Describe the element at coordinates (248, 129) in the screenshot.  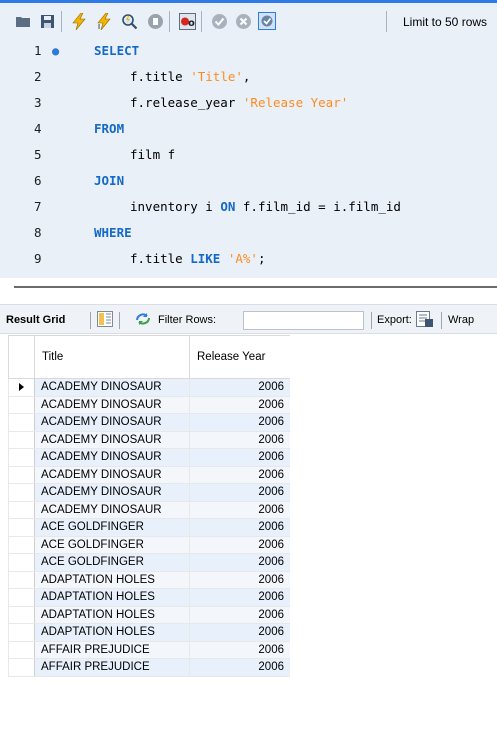
I see `code-line: 4 FROM` at that location.